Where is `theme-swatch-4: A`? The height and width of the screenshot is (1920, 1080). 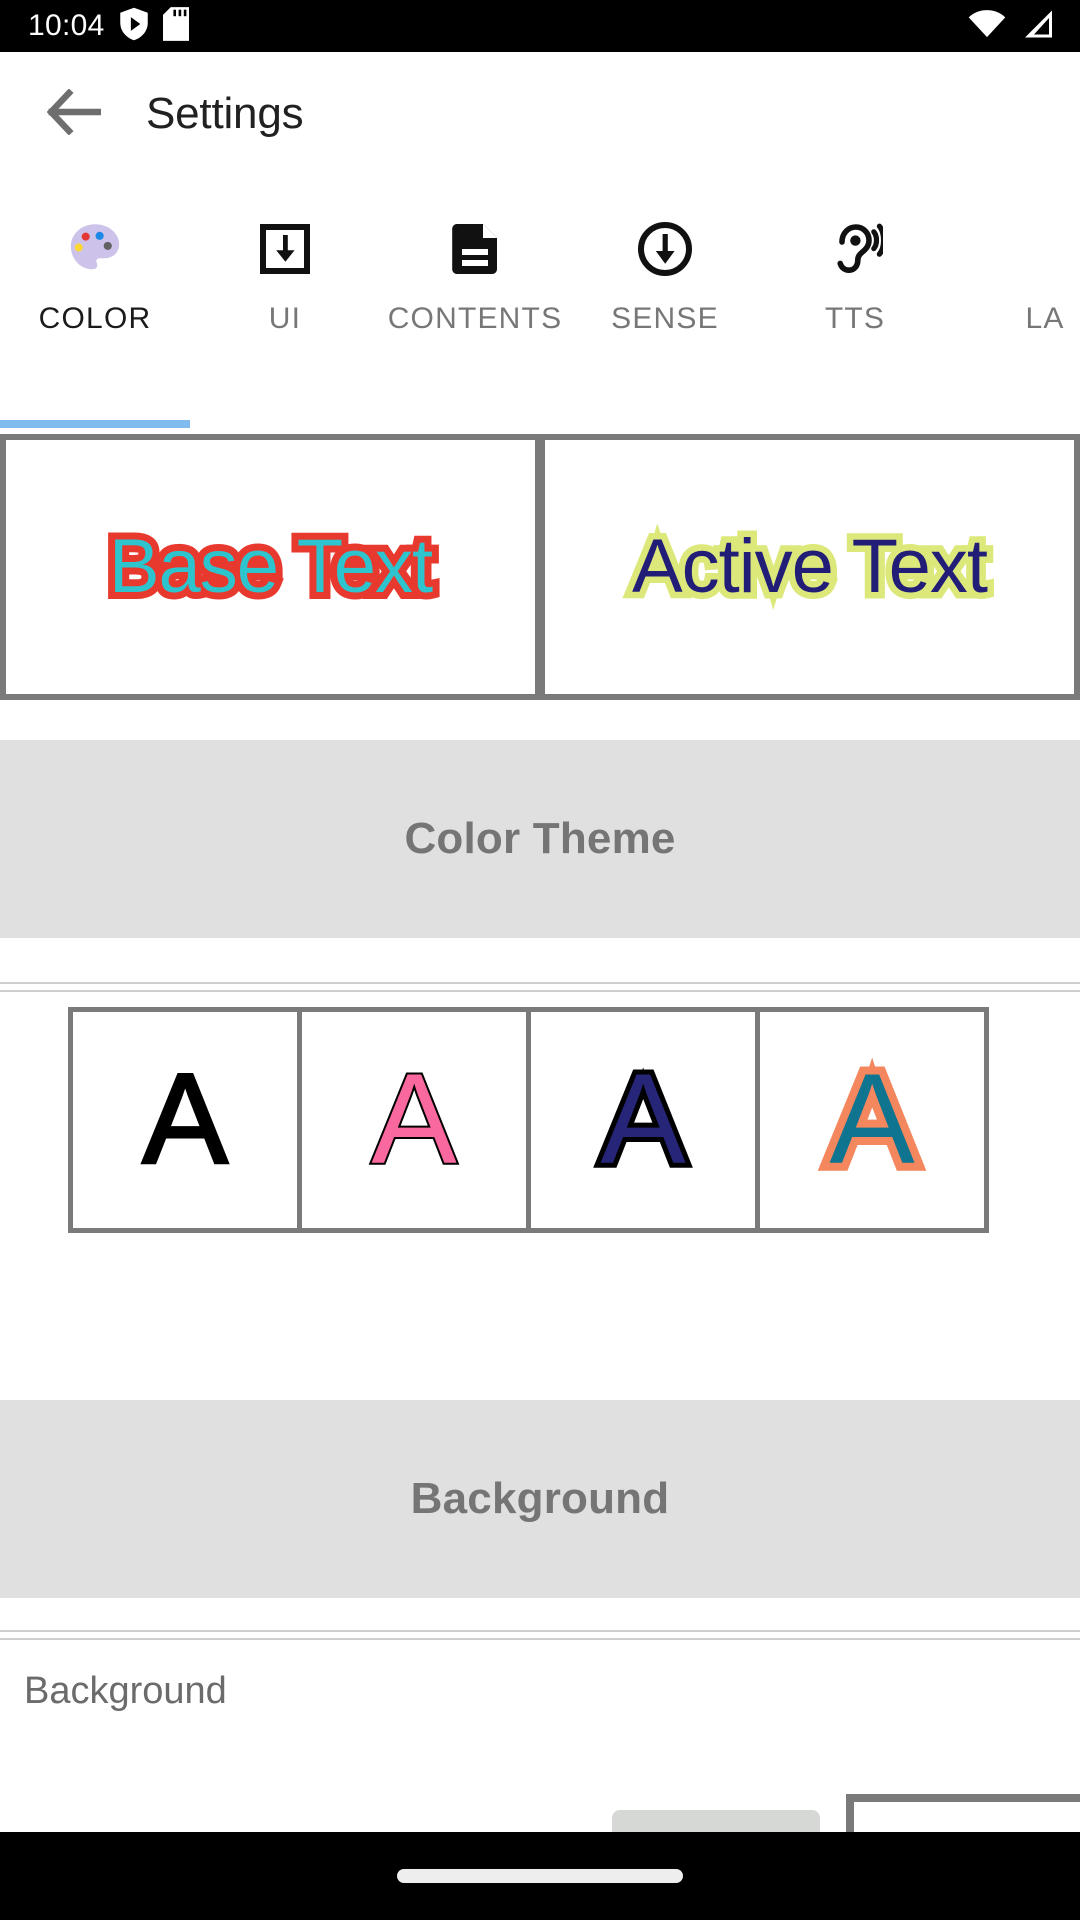
theme-swatch-4: A is located at coordinates (872, 1120).